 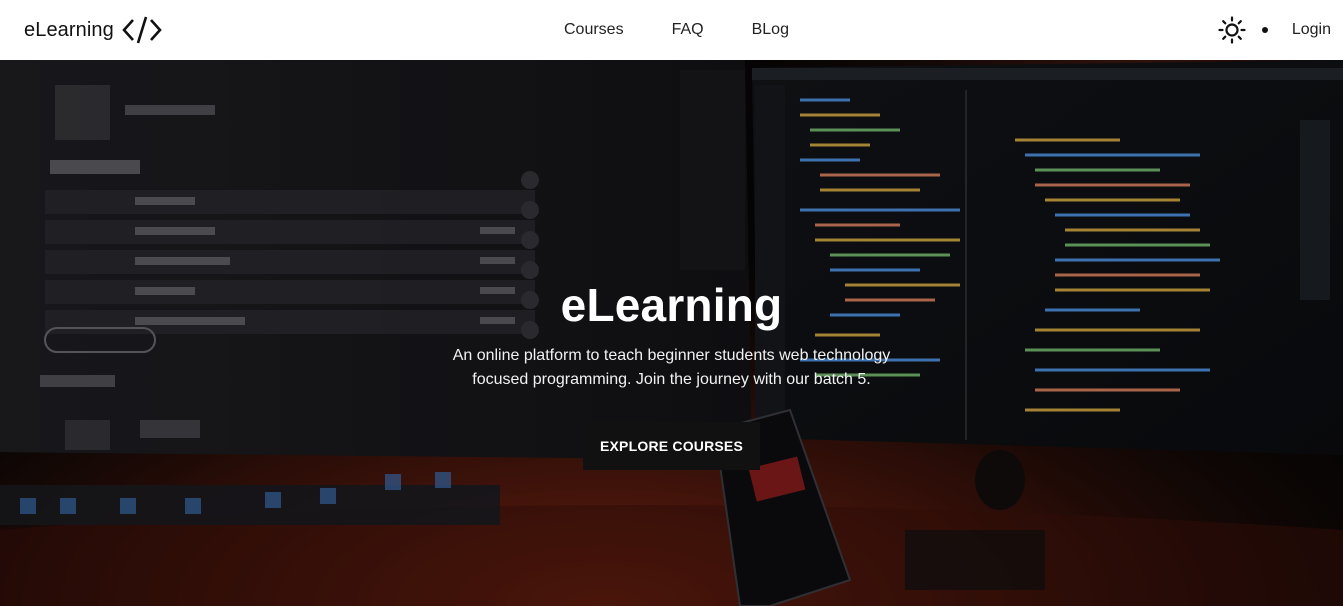 I want to click on navbar: eLearning Courses FAQ BLog Login, so click(x=671, y=30).